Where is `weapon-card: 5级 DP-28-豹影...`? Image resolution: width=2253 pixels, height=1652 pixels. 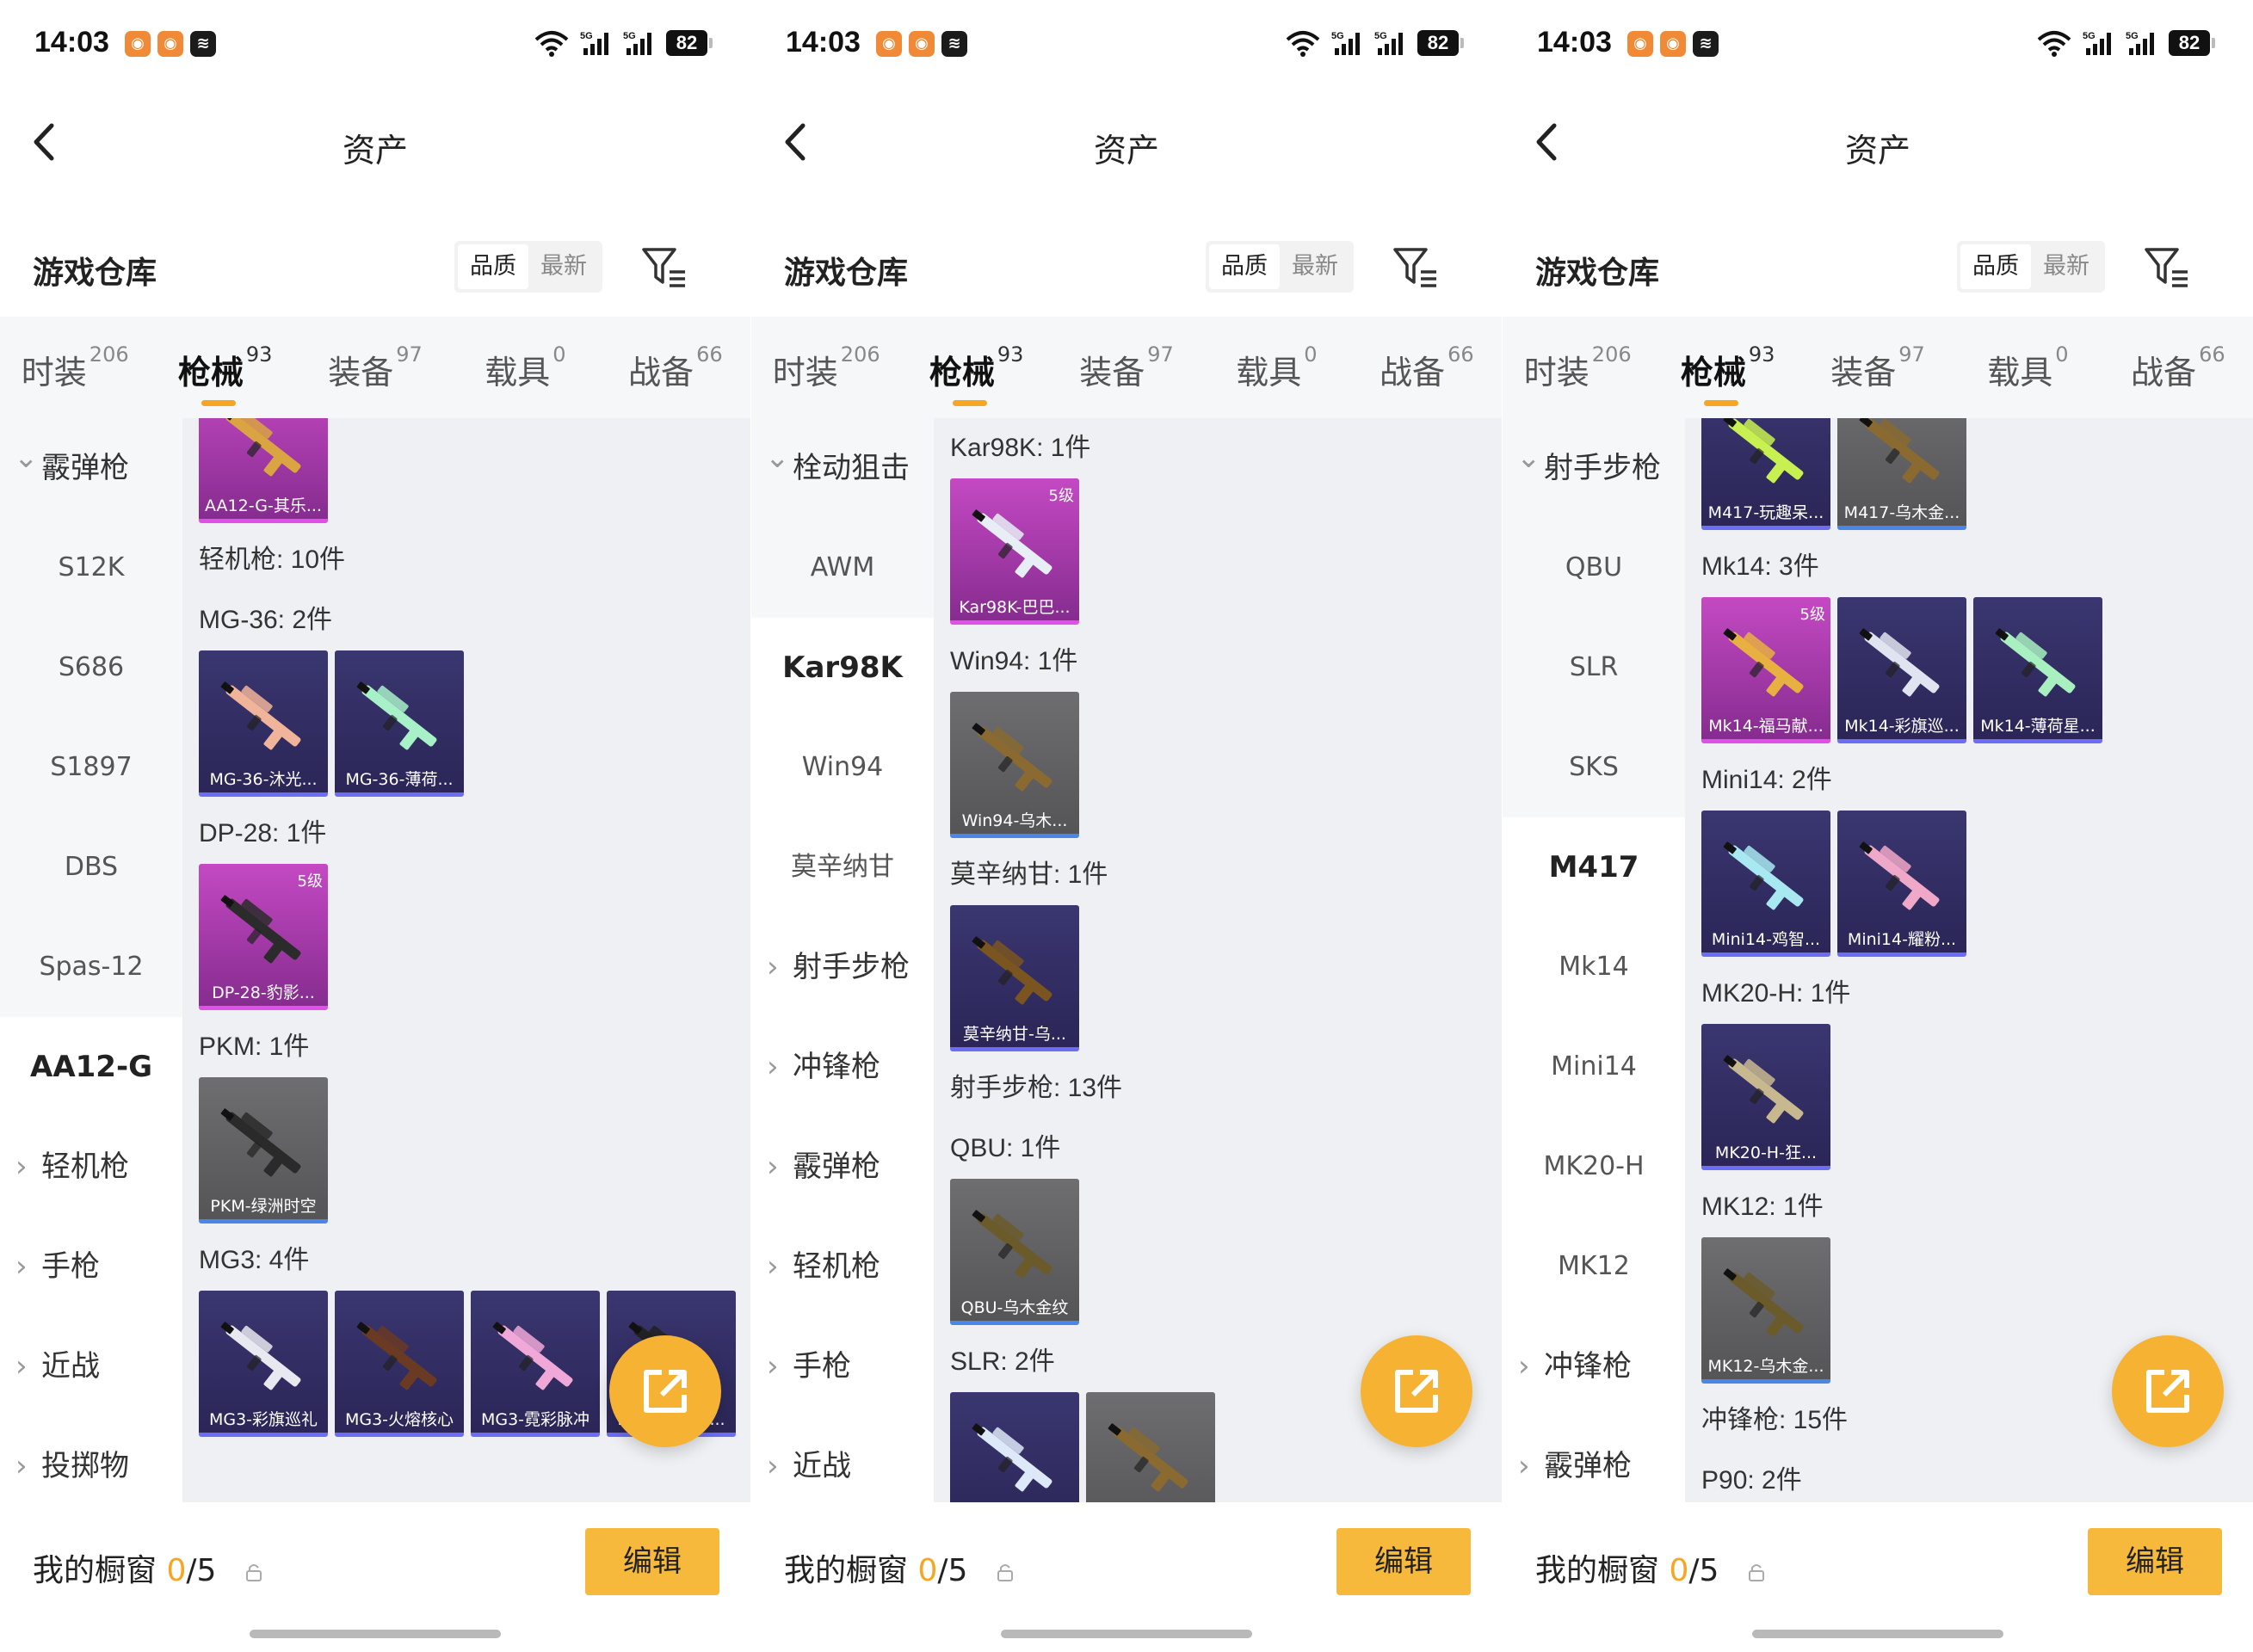
weapon-card: 5级 DP-28-豹影... is located at coordinates (263, 937).